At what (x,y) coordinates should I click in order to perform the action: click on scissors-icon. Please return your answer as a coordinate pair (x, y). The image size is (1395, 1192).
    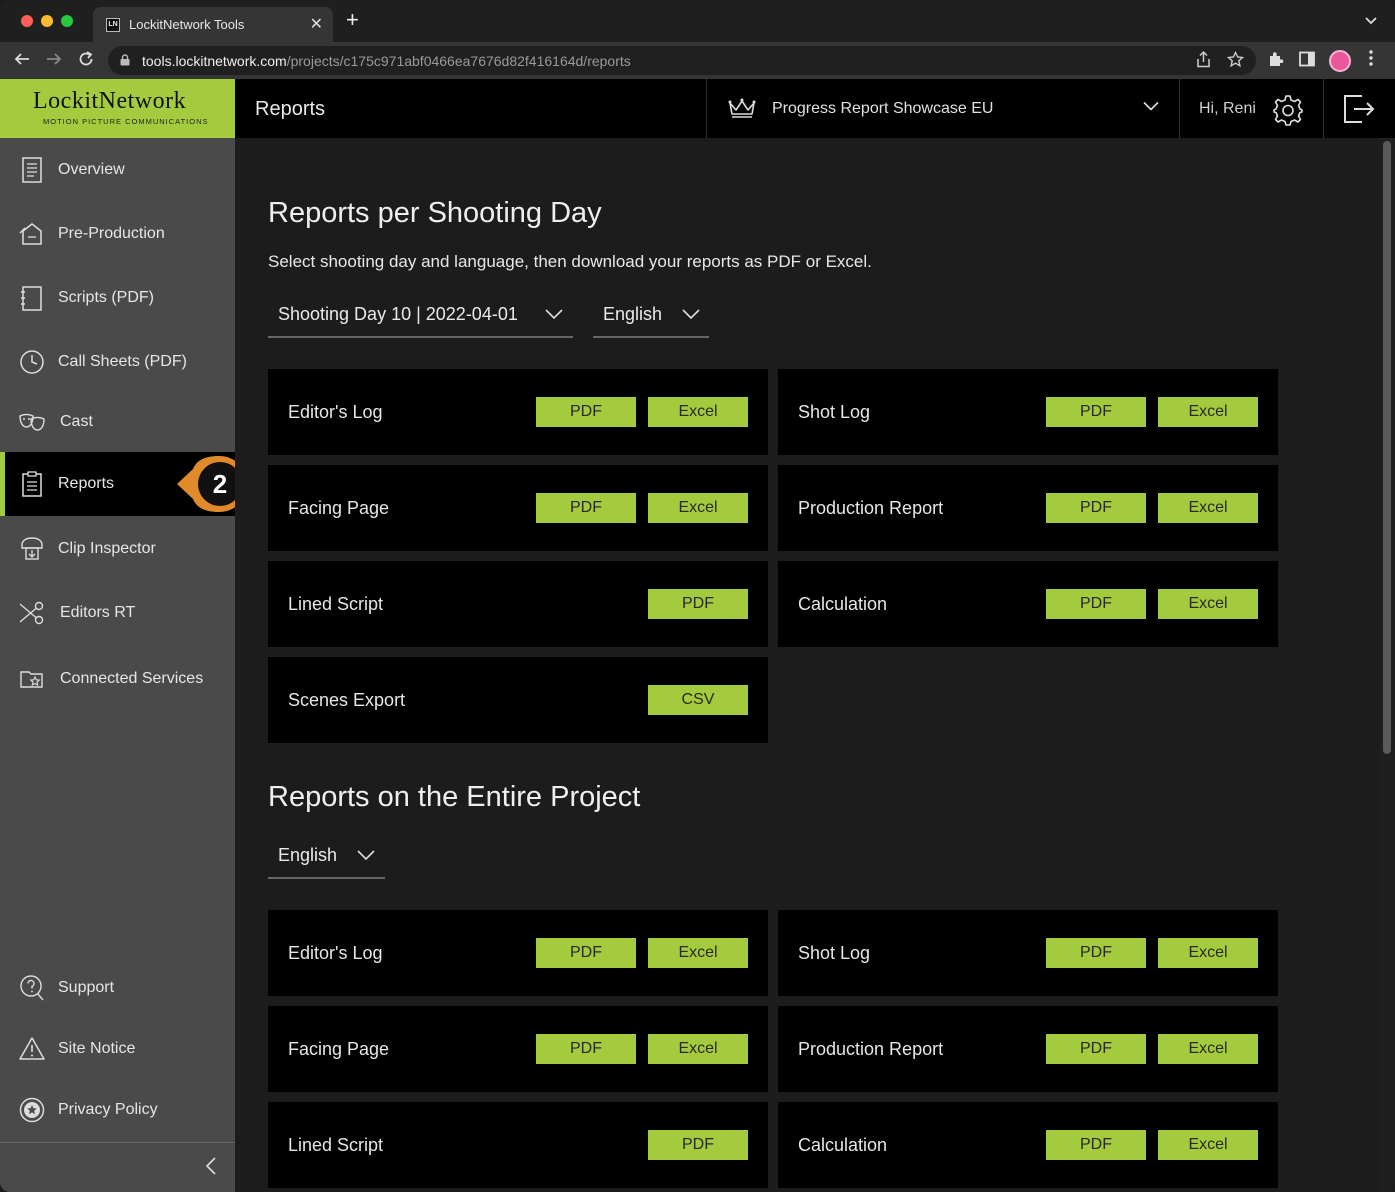
    Looking at the image, I should click on (31, 613).